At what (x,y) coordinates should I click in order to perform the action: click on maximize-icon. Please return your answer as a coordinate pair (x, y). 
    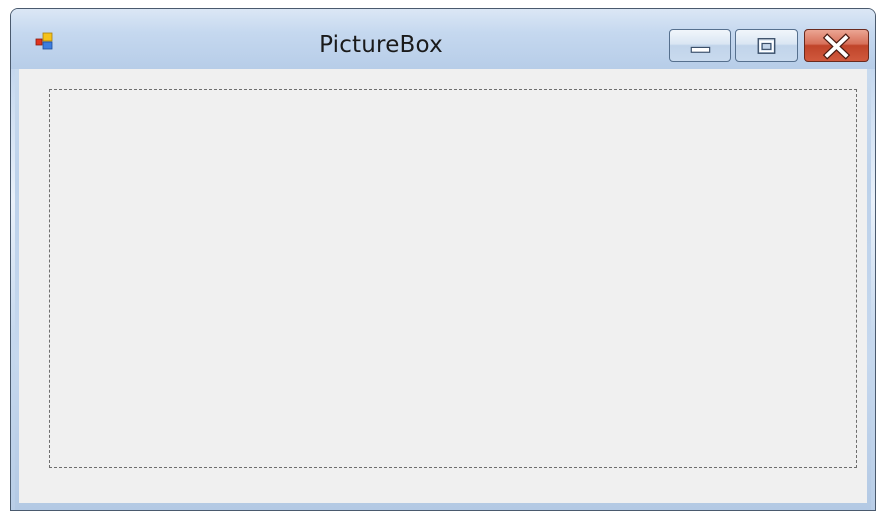
    Looking at the image, I should click on (766, 46).